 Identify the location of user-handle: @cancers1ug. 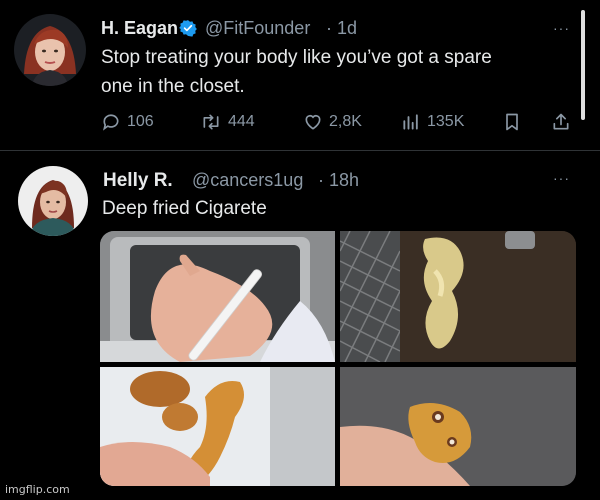
(247, 180).